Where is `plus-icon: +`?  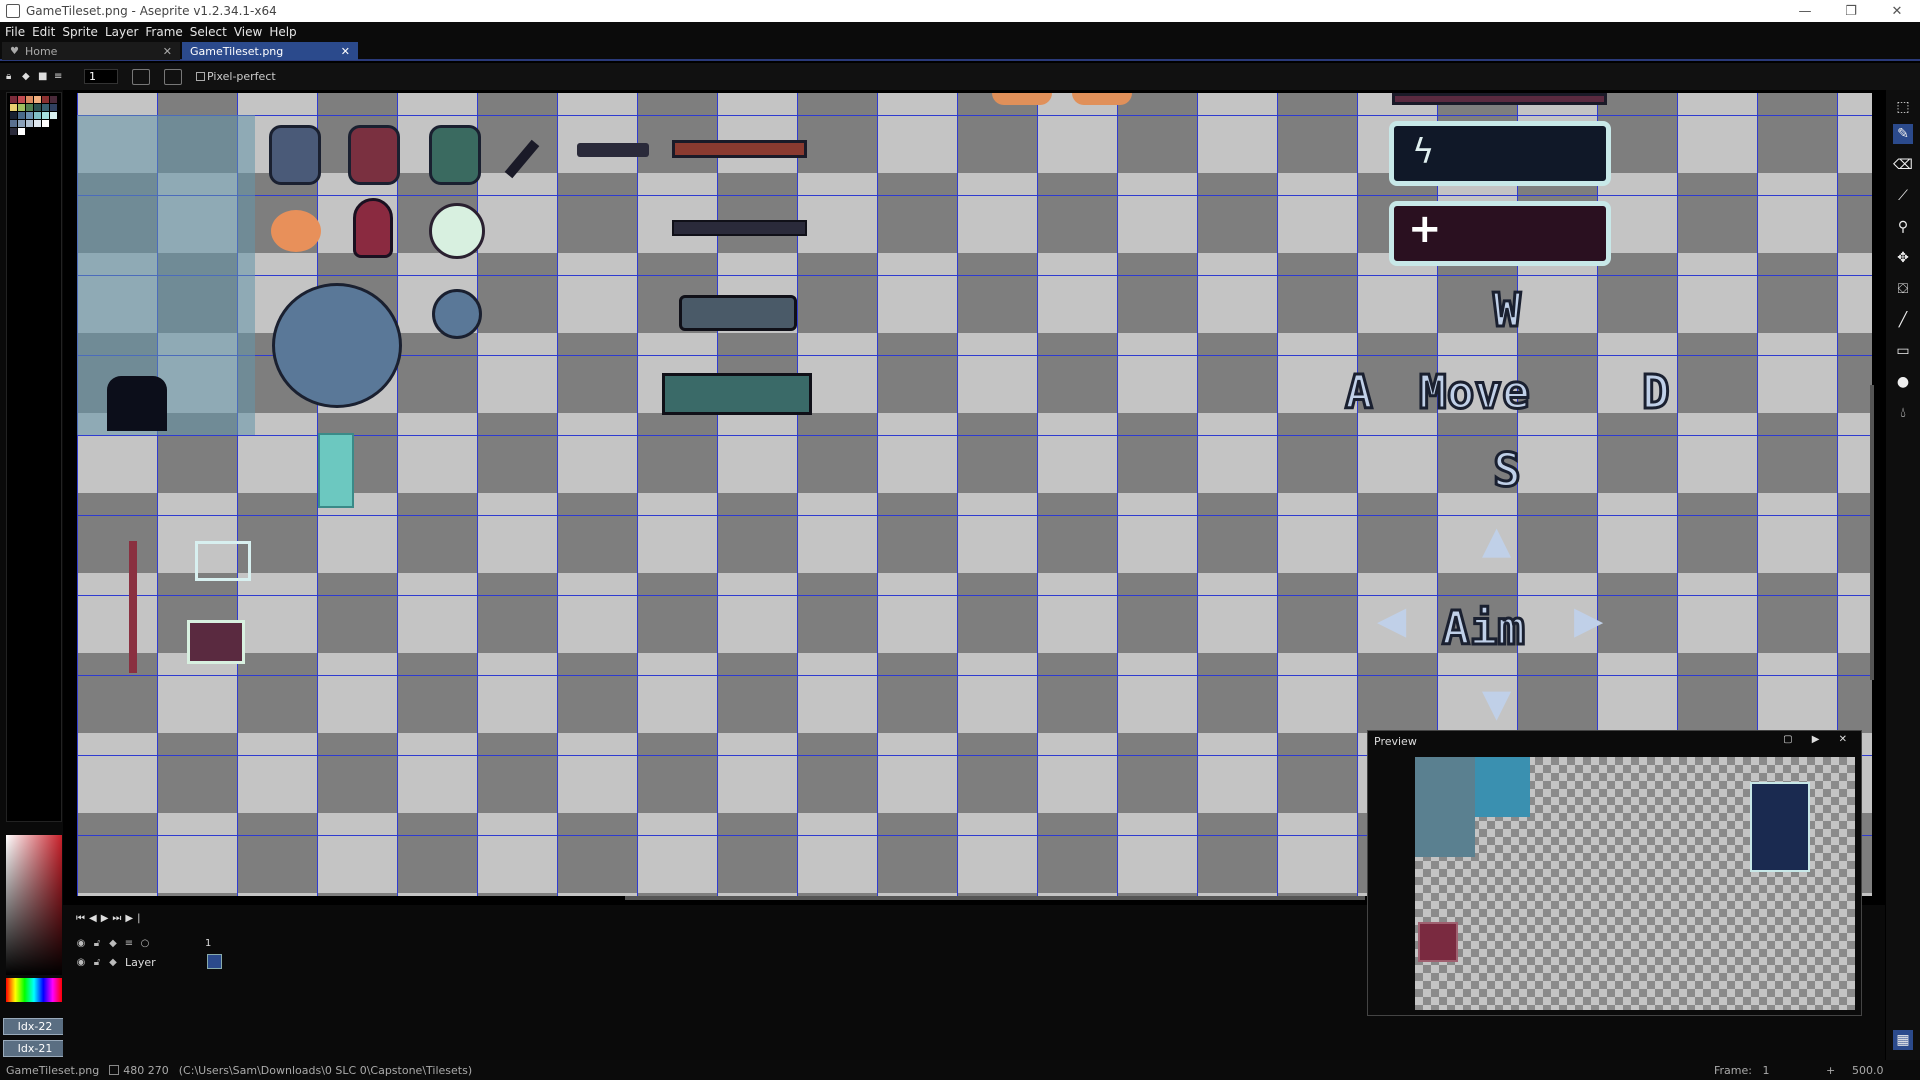 plus-icon: + is located at coordinates (1425, 229).